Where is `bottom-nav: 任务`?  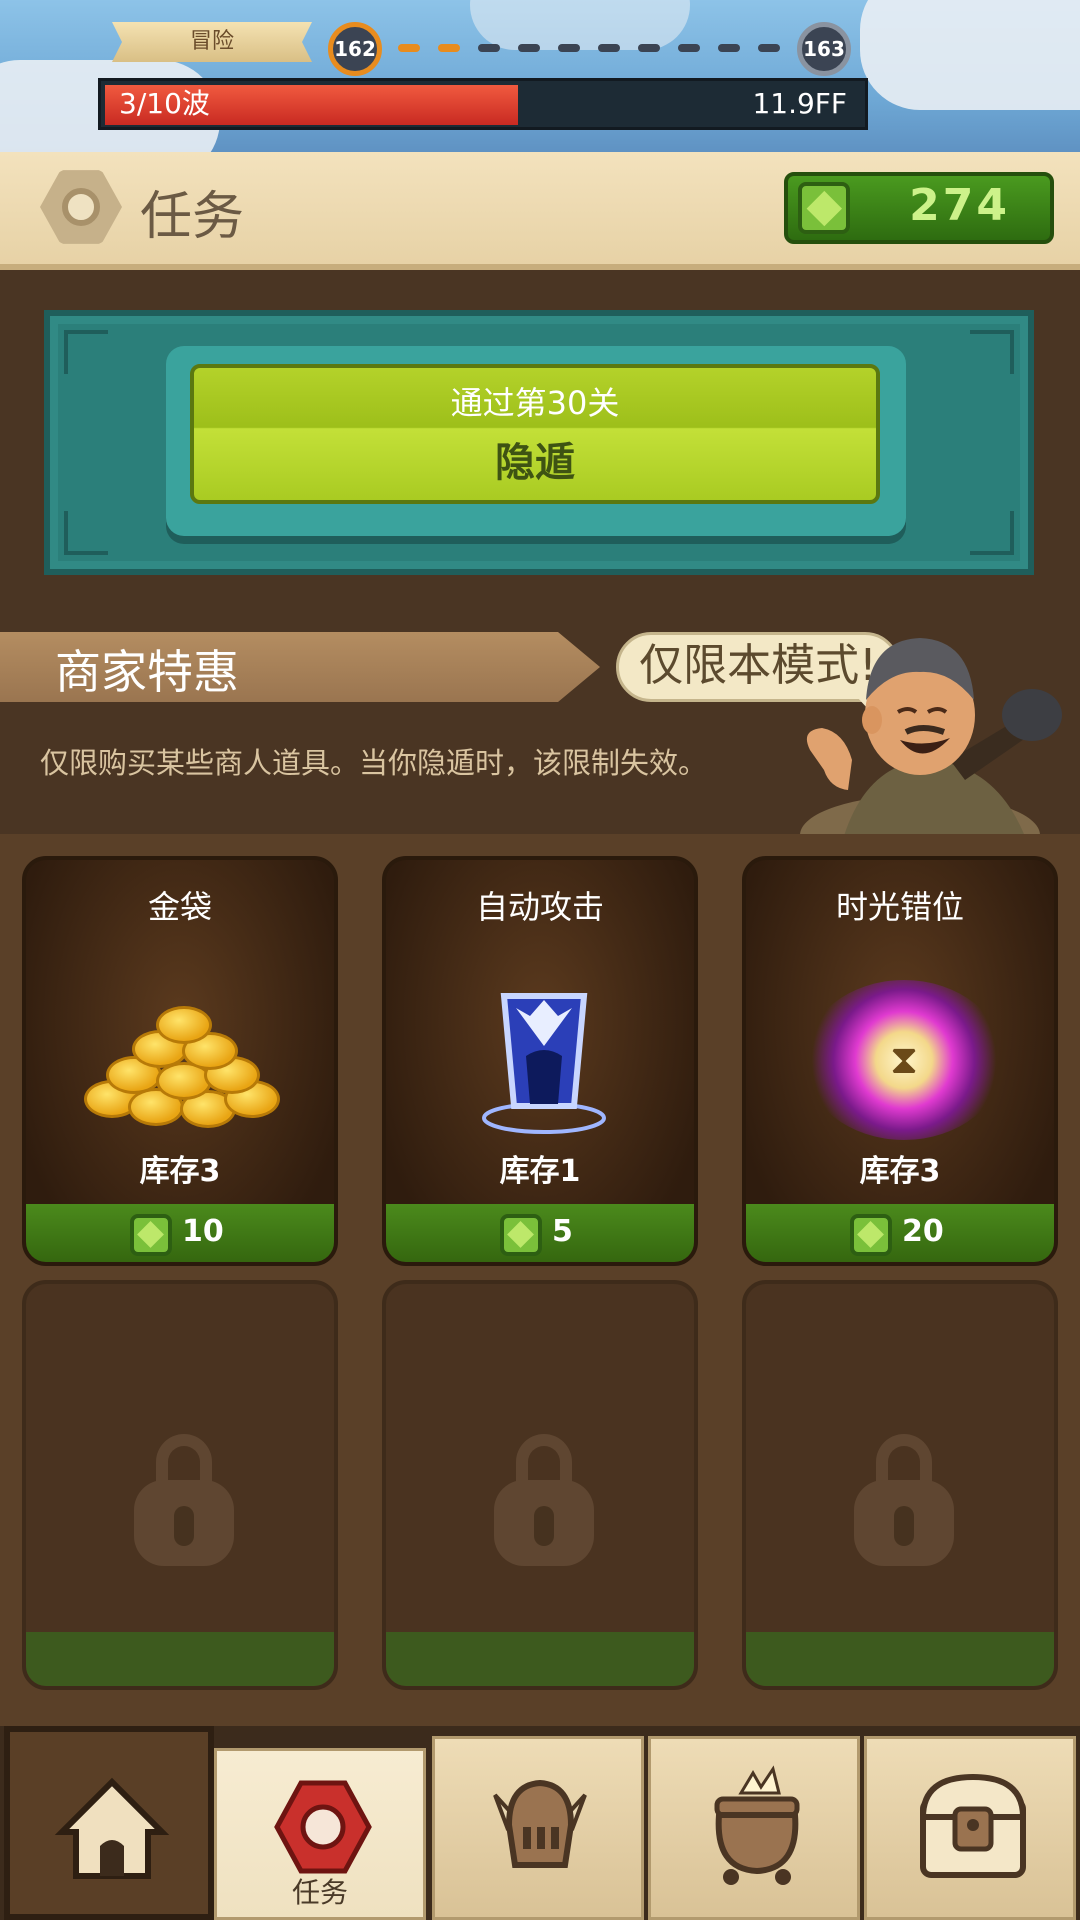
bottom-nav: 任务 is located at coordinates (540, 1823).